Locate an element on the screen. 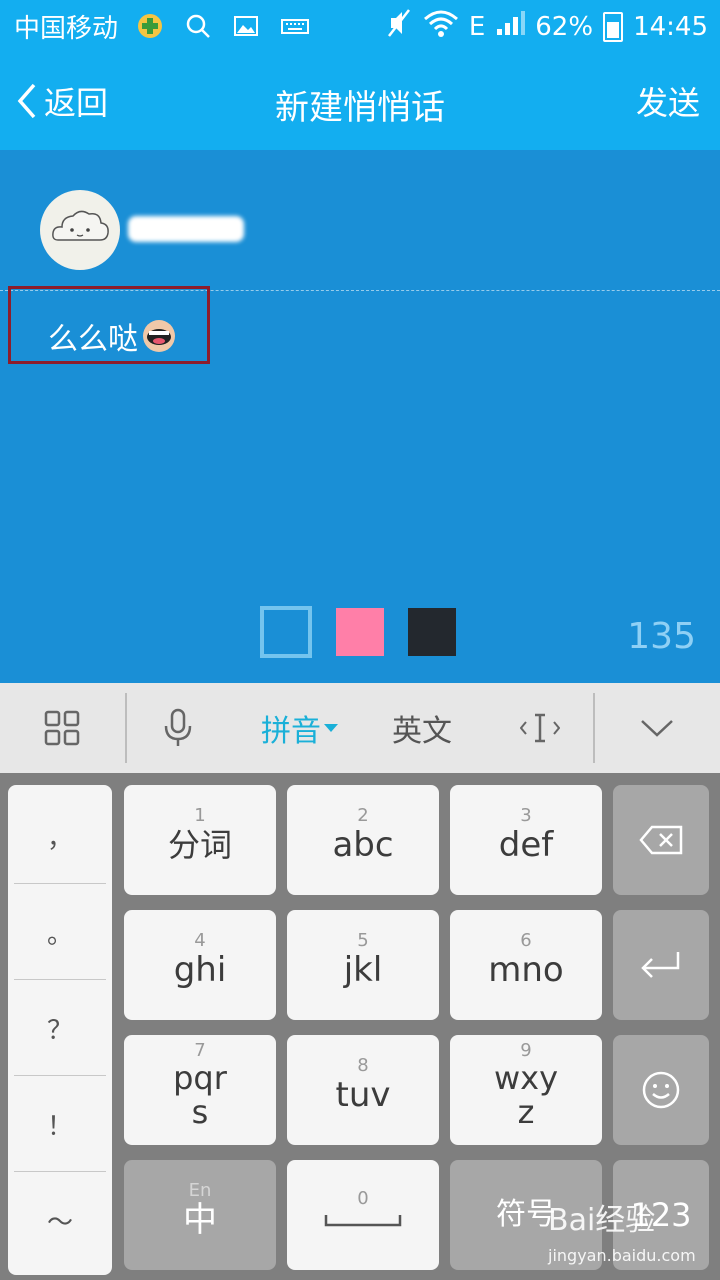 Image resolution: width=720 pixels, height=1280 pixels. key-label: tuv is located at coordinates (363, 1095).